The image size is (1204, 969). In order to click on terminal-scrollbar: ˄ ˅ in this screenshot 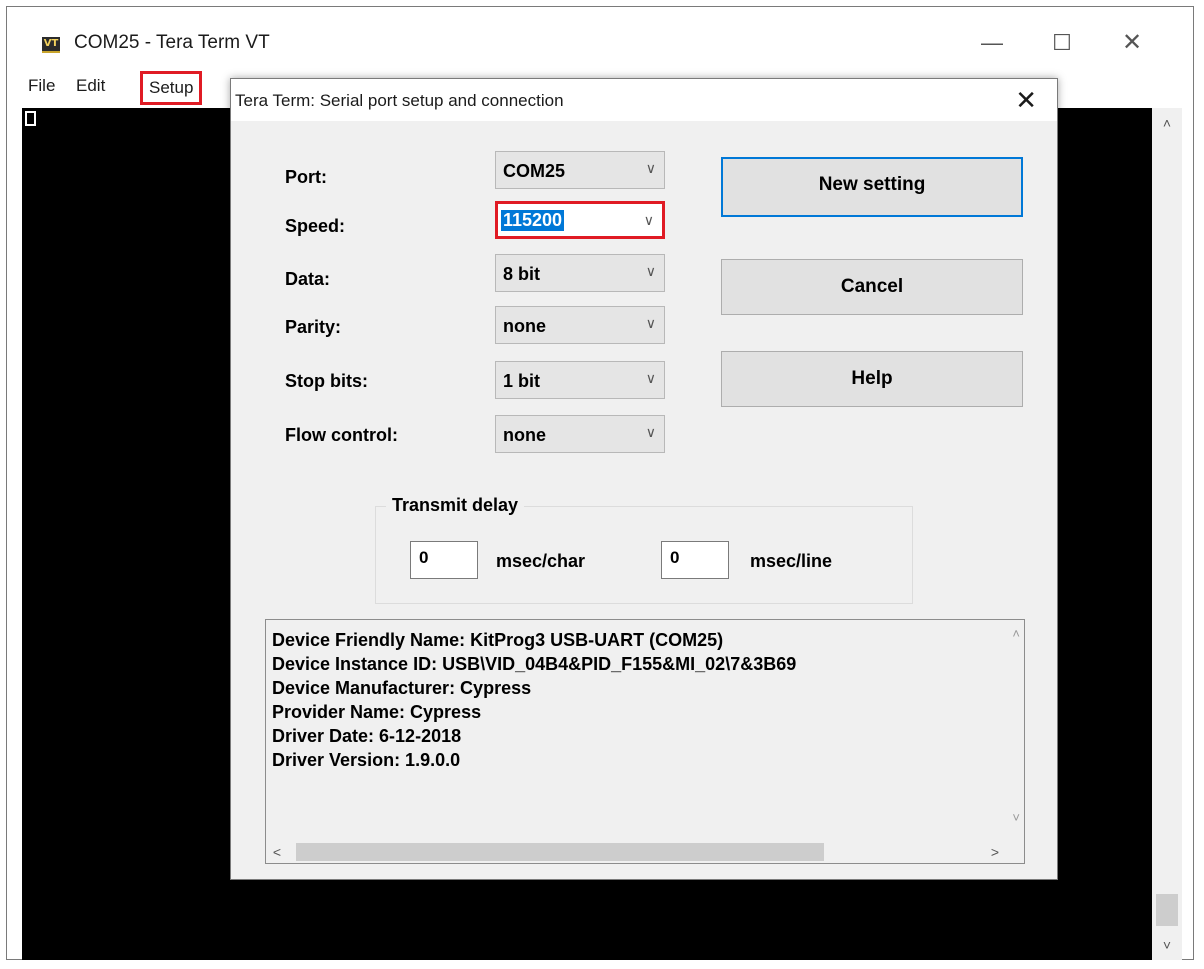, I will do `click(1167, 534)`.